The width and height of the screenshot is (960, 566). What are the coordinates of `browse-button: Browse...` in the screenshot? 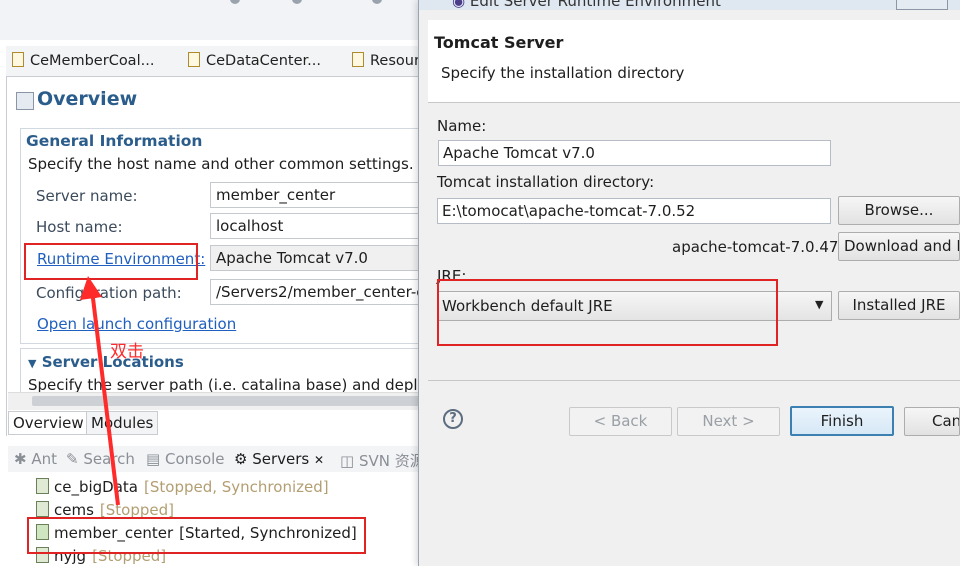 It's located at (899, 210).